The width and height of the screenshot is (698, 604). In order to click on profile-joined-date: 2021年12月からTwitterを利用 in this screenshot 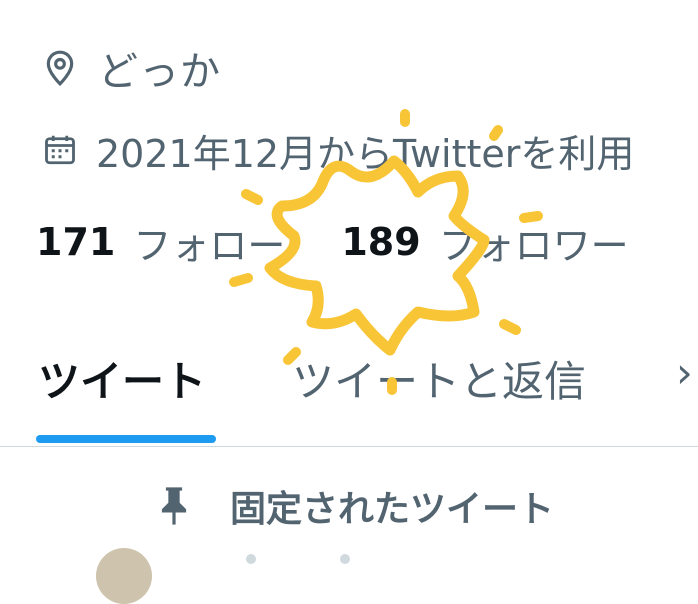, I will do `click(337, 150)`.